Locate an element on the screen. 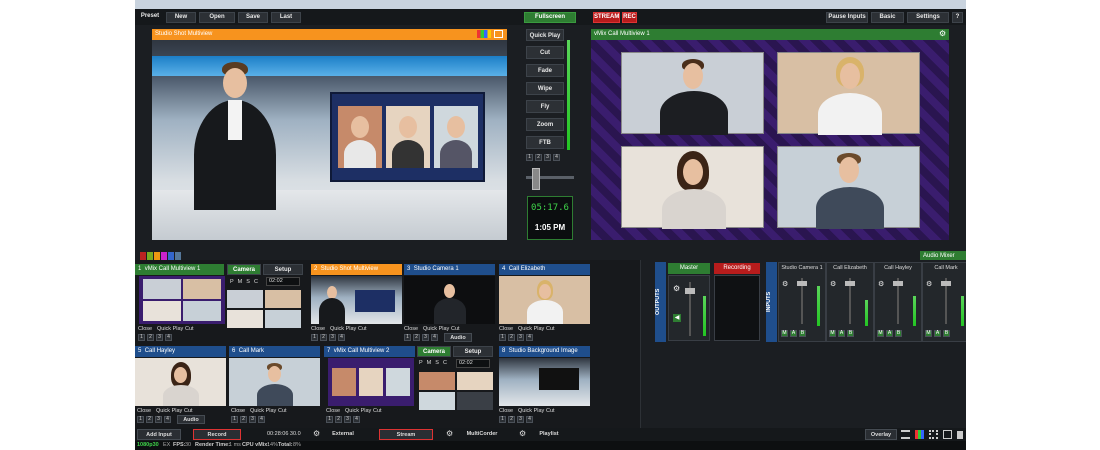 This screenshot has width=1100, height=450. input-5-num-4: 4 is located at coordinates (167, 419).